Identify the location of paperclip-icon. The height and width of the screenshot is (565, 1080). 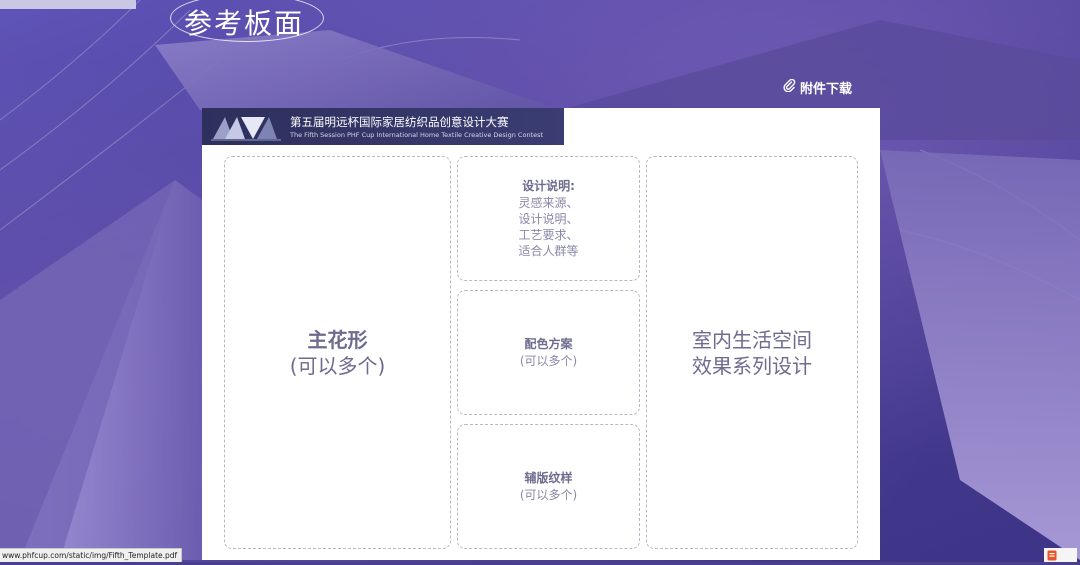
(789, 87).